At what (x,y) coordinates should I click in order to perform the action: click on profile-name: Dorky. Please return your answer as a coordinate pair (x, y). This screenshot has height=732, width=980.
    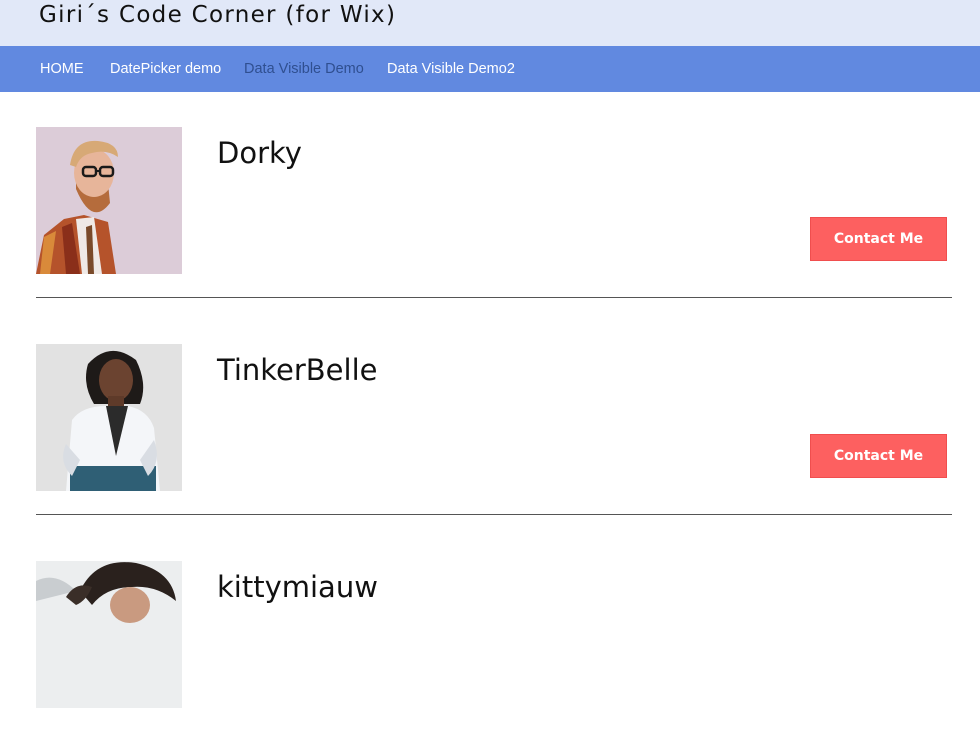
    Looking at the image, I should click on (259, 153).